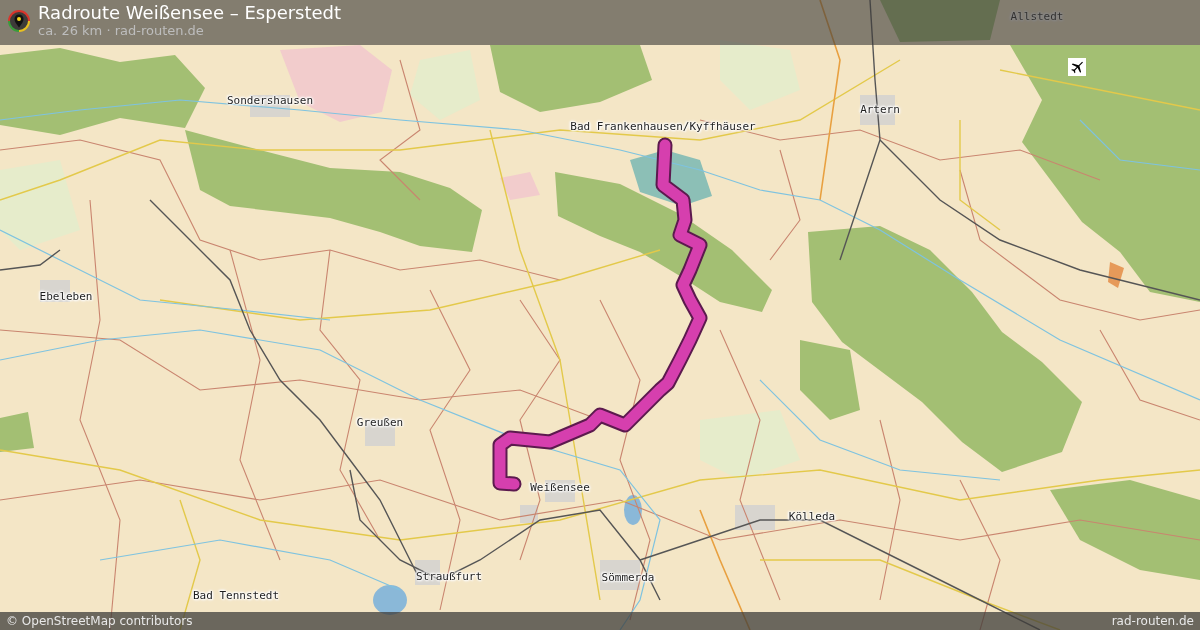 Image resolution: width=1200 pixels, height=630 pixels. Describe the element at coordinates (99, 621) in the screenshot. I see `attribution-text: © OpenStreetMap contributors` at that location.